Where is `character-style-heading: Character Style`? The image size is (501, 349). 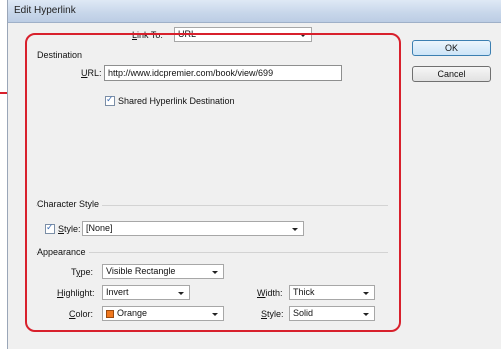 character-style-heading: Character Style is located at coordinates (70, 204).